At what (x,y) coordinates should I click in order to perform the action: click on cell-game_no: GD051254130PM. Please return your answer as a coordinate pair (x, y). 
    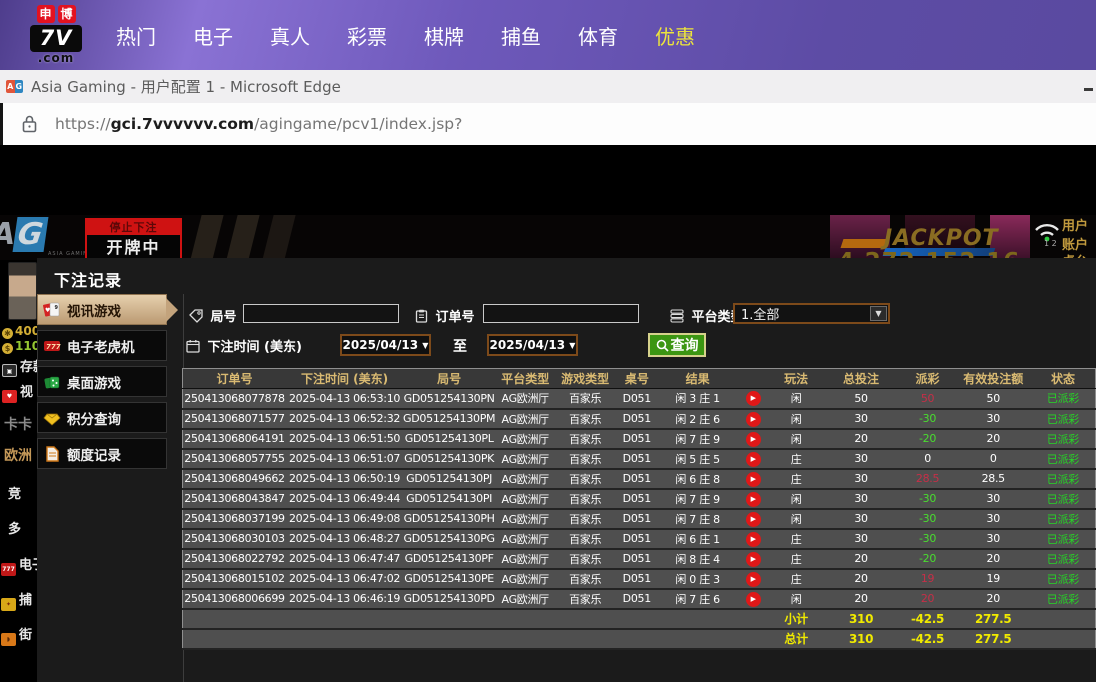
    Looking at the image, I should click on (449, 419).